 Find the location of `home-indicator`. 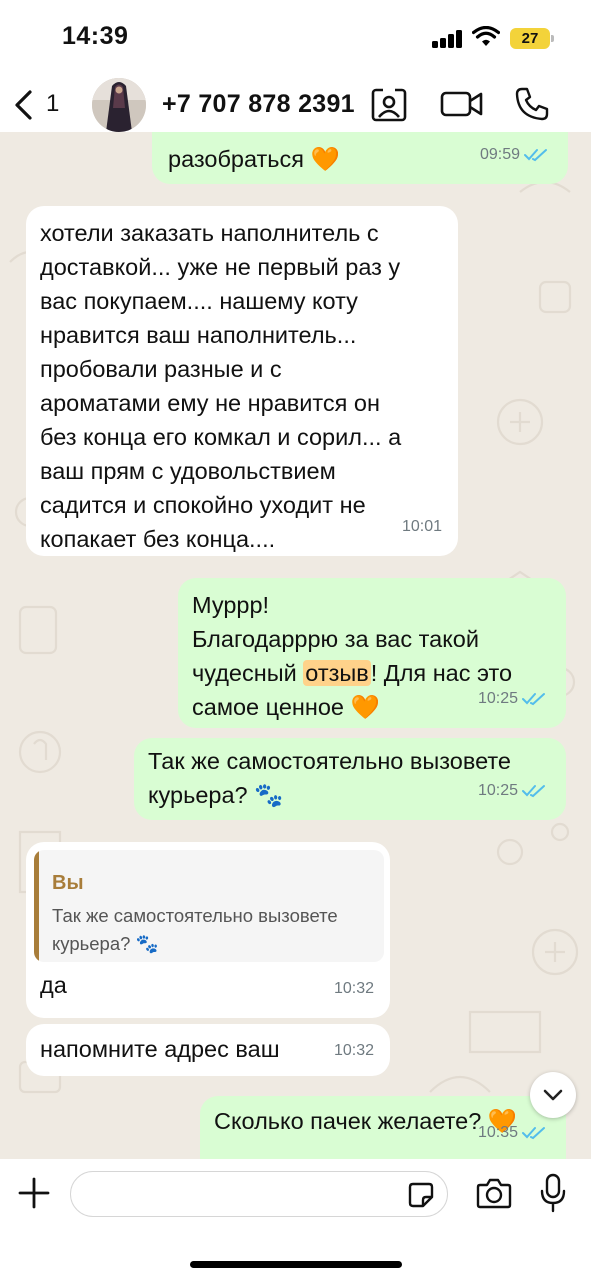

home-indicator is located at coordinates (296, 1264).